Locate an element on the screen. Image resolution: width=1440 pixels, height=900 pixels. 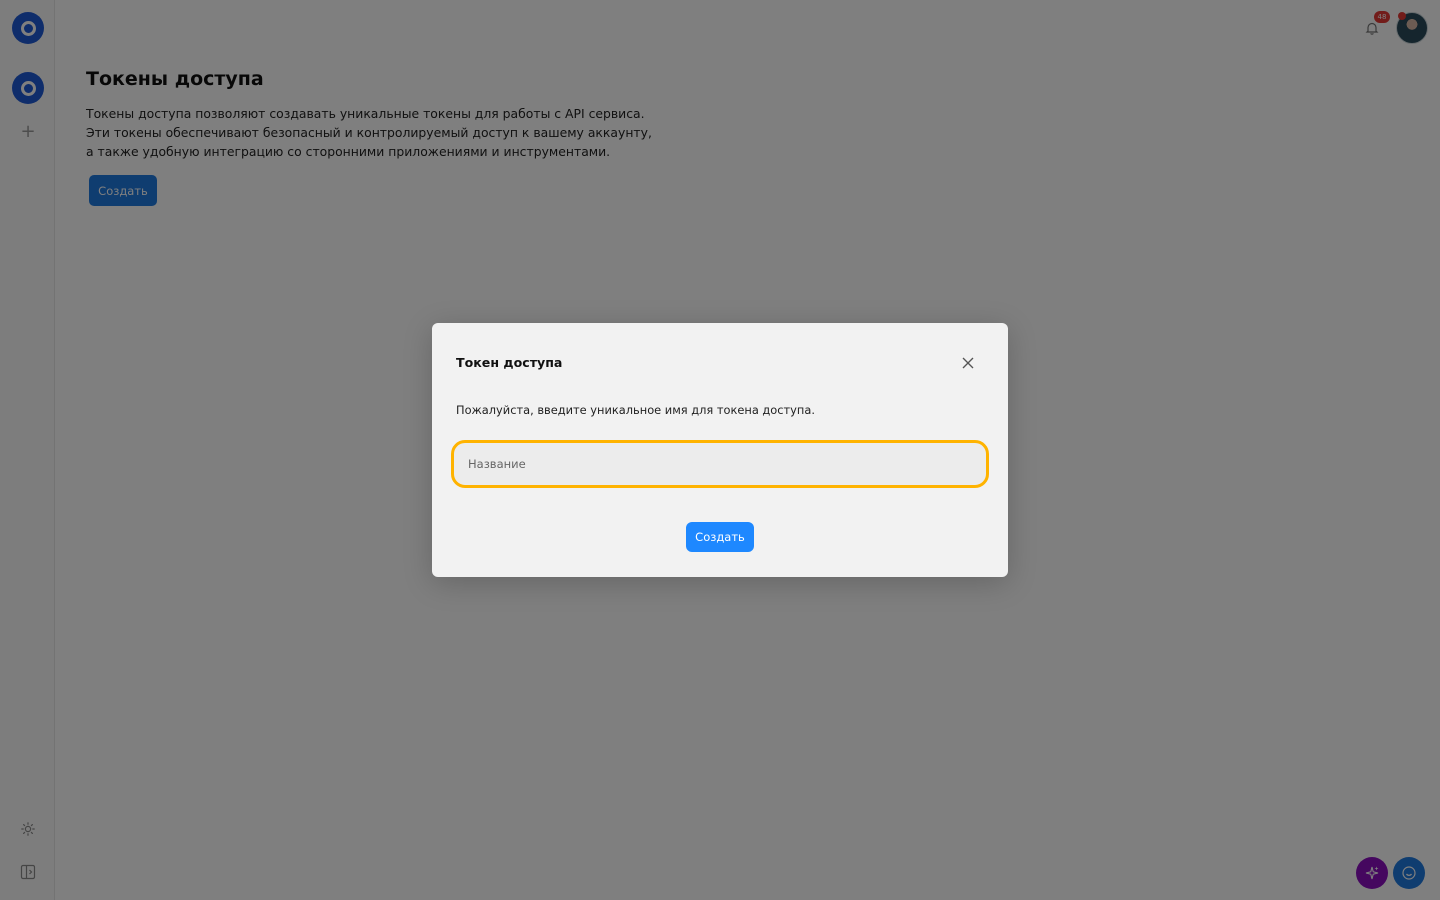
token-name-field is located at coordinates (720, 464).